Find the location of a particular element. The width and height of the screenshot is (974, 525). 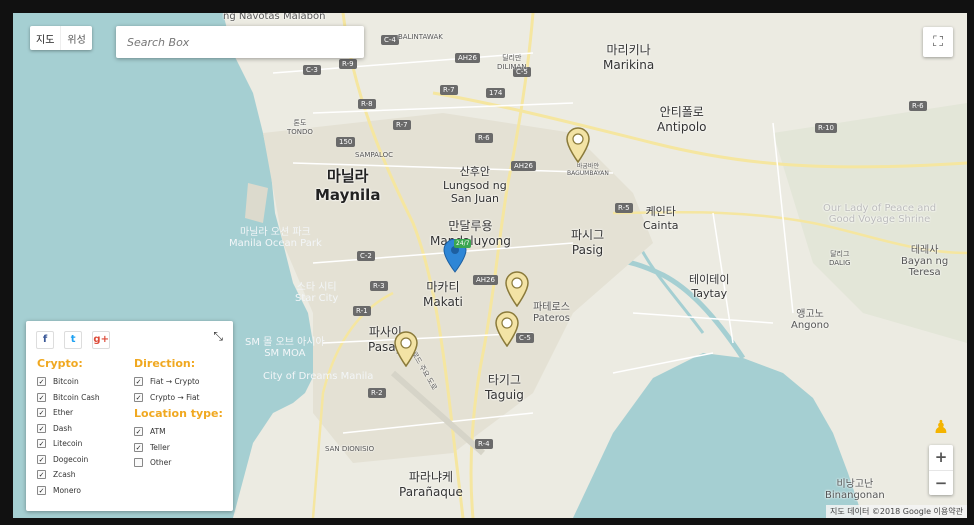

road-shield: C-2 is located at coordinates (366, 256).